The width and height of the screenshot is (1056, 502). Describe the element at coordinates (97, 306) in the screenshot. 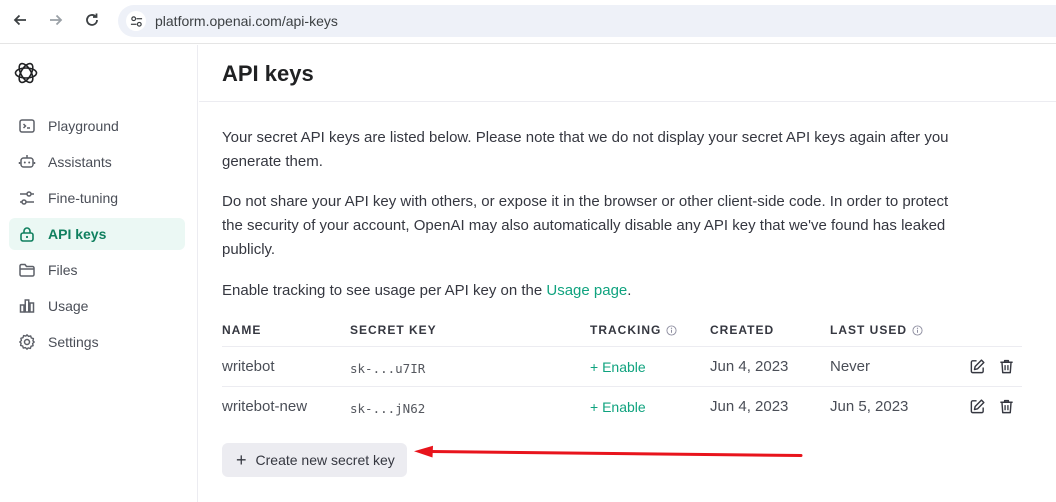

I see `sidebar-item-usage: Usage` at that location.